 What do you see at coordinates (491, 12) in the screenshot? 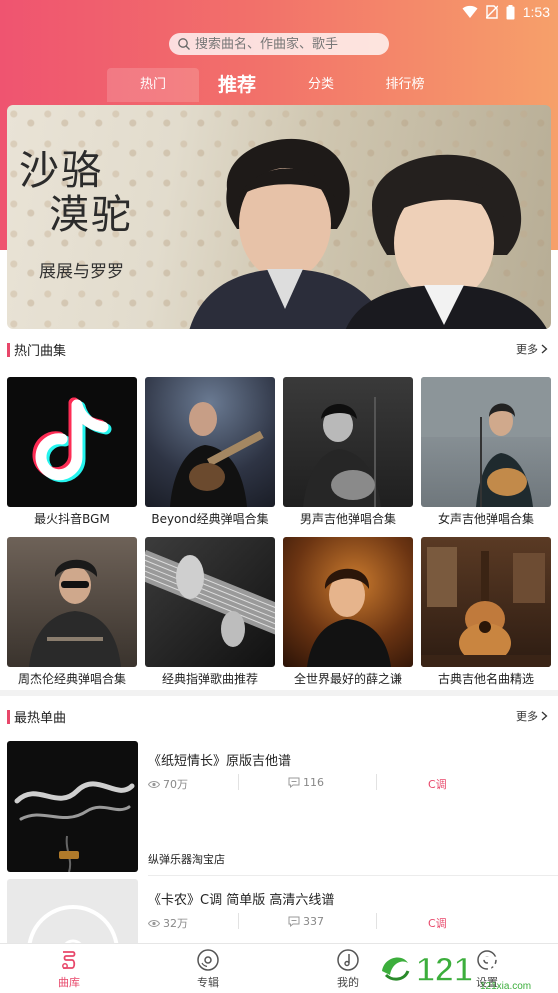
I see `no-sim-icon` at bounding box center [491, 12].